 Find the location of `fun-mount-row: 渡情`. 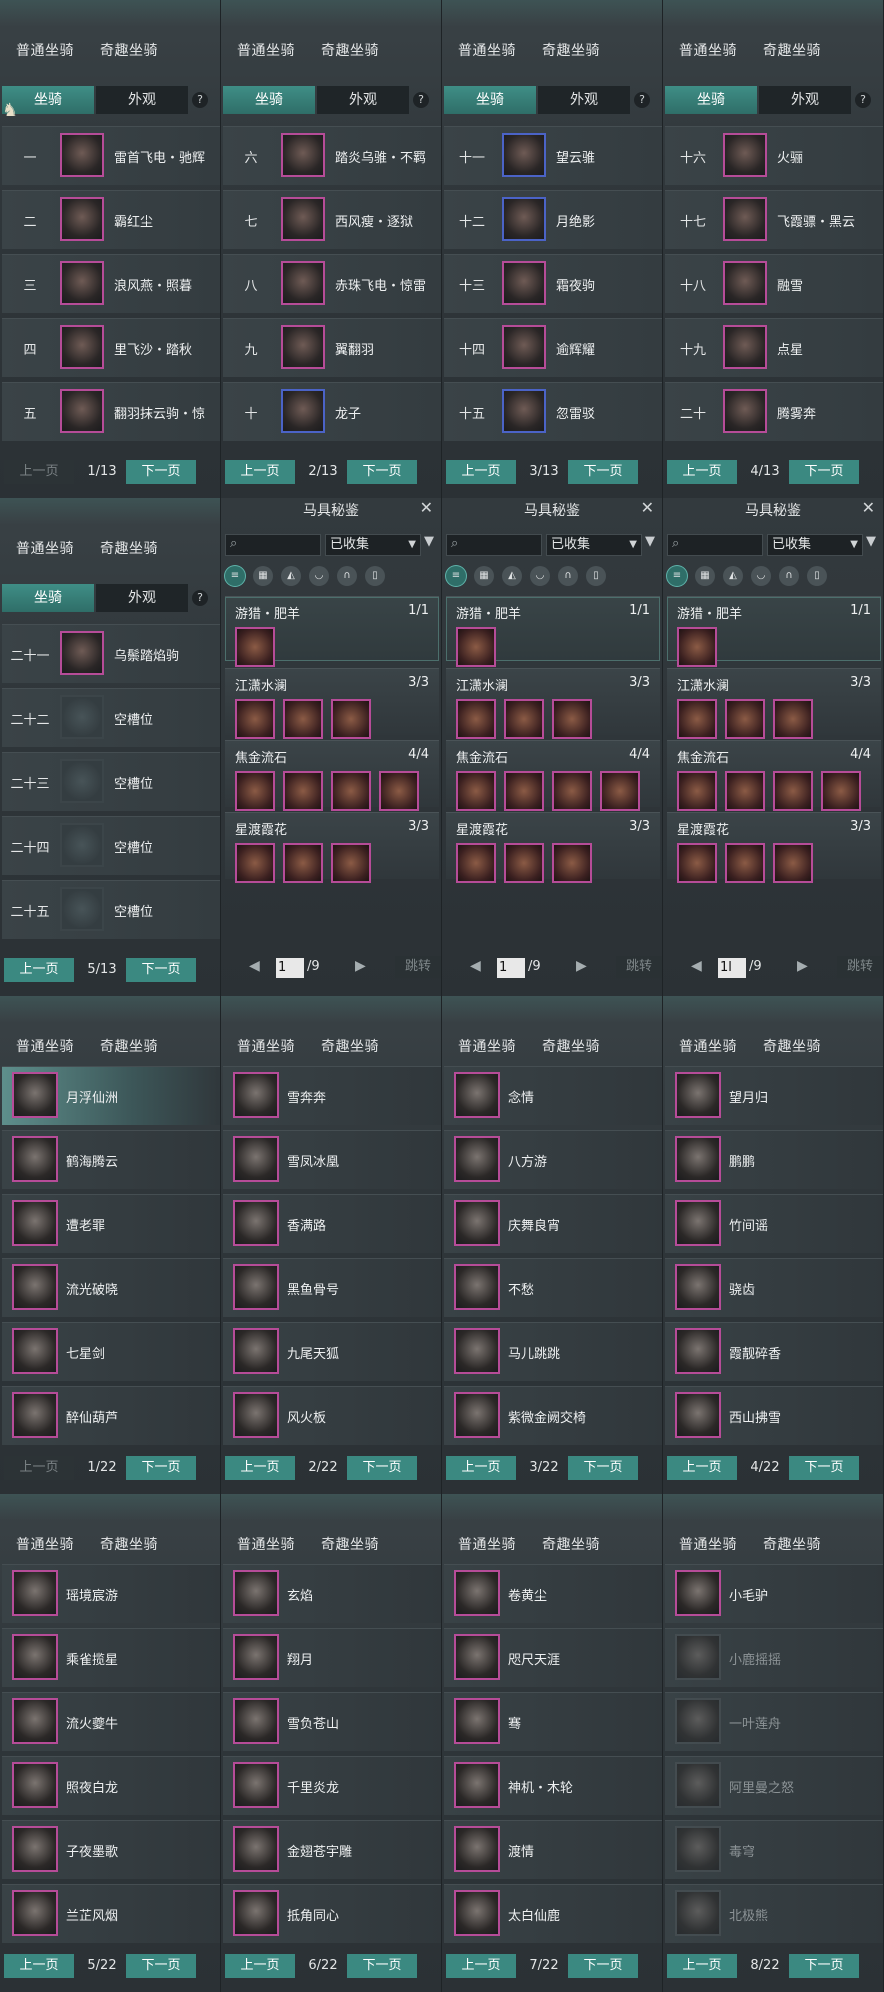

fun-mount-row: 渡情 is located at coordinates (553, 1849).